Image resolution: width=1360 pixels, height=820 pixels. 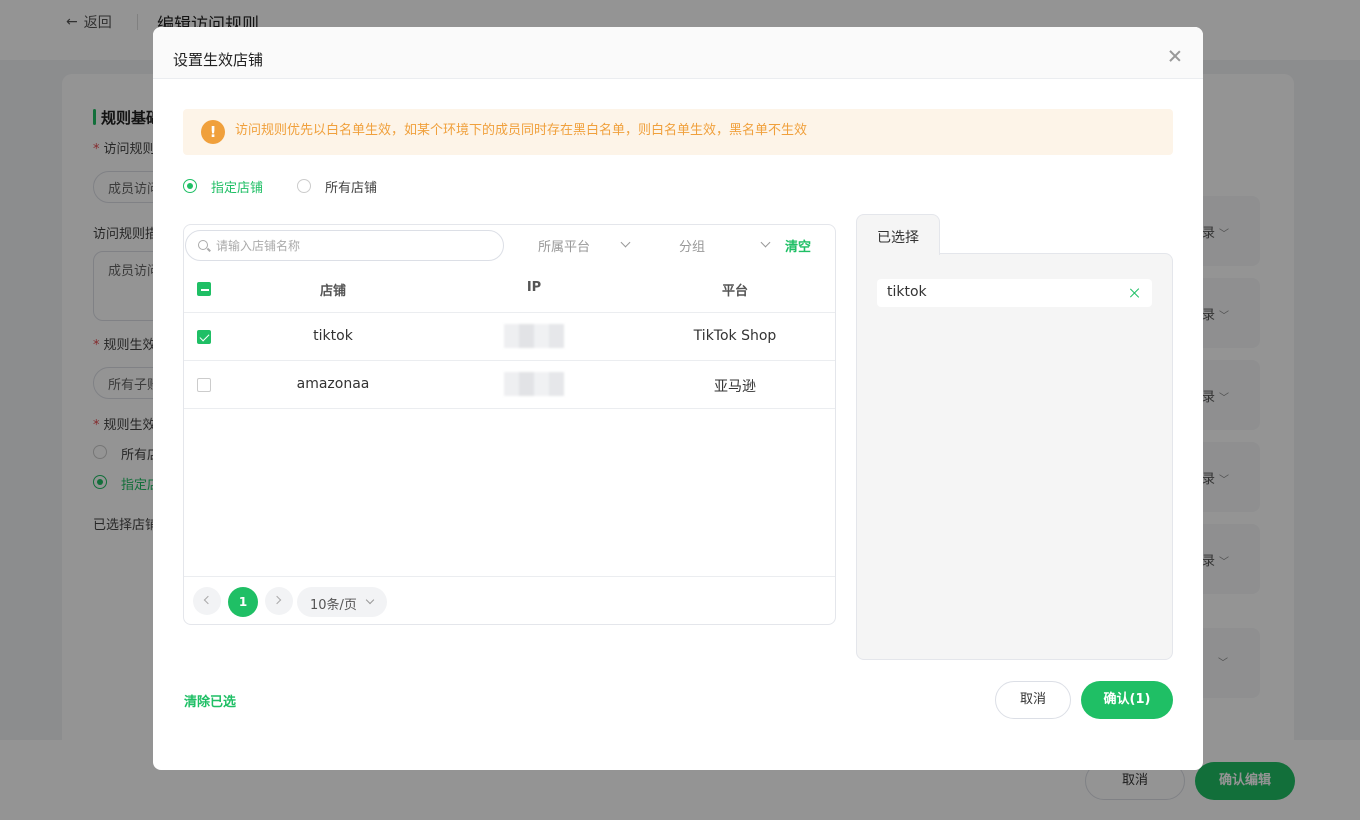 What do you see at coordinates (735, 291) in the screenshot?
I see `column-header-platform: 平台` at bounding box center [735, 291].